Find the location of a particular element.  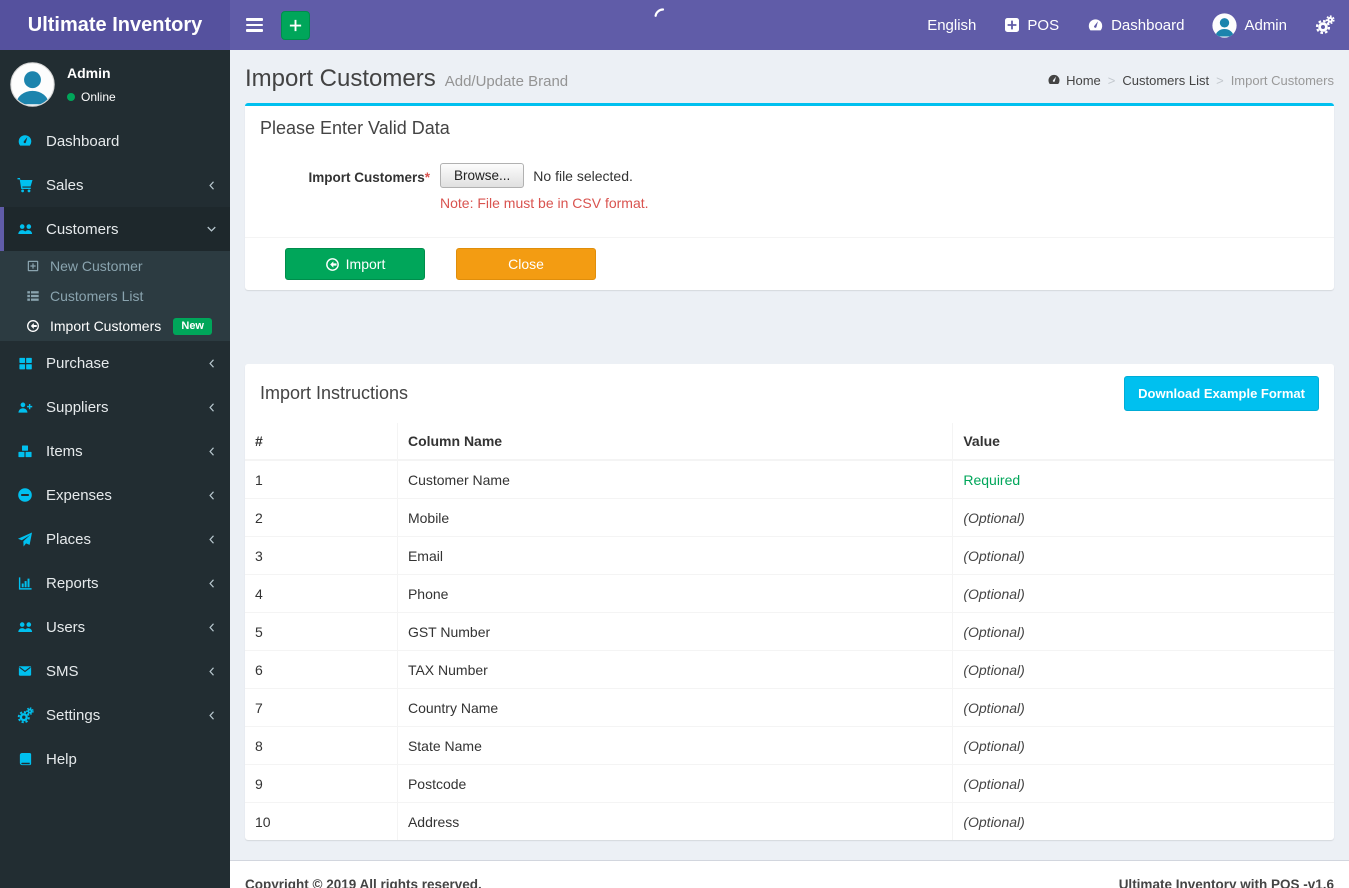

import-button: Import is located at coordinates (355, 264).